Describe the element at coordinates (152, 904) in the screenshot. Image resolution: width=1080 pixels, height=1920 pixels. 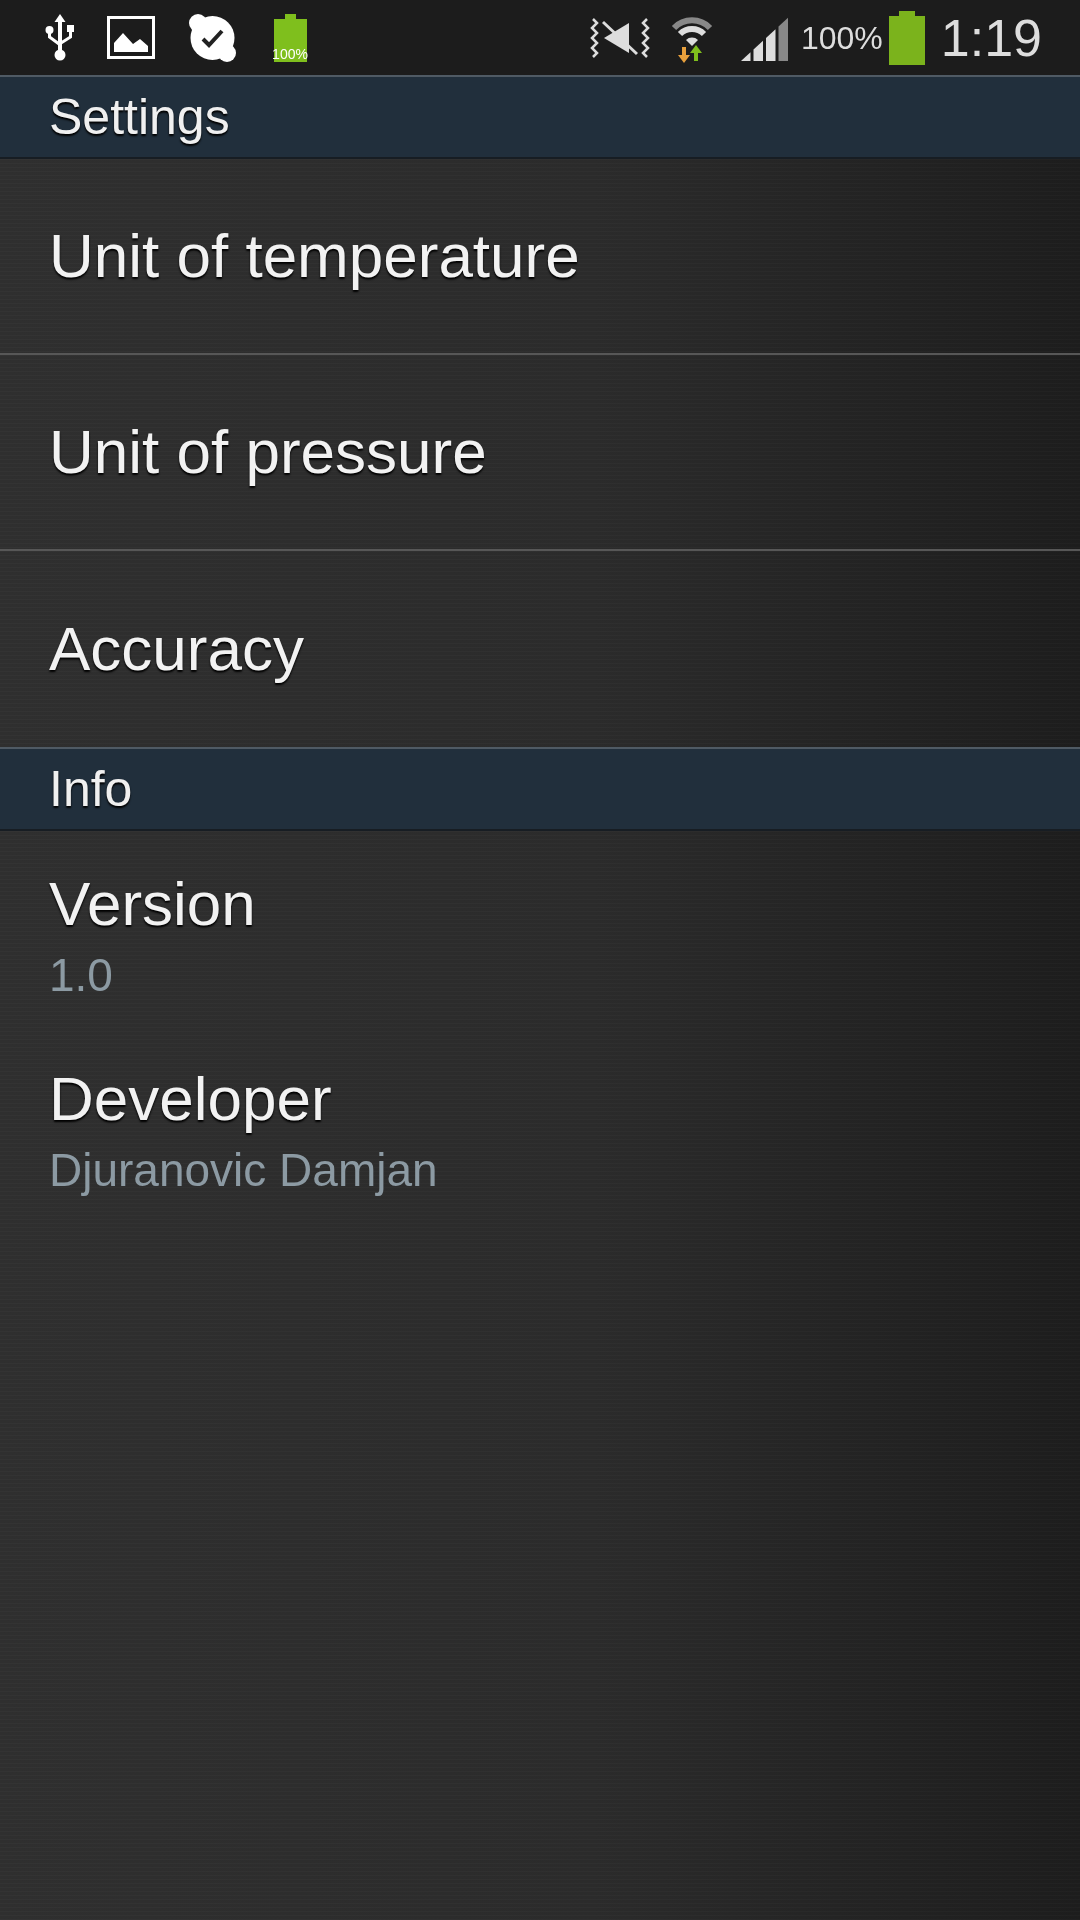
I see `item-title: Version` at that location.